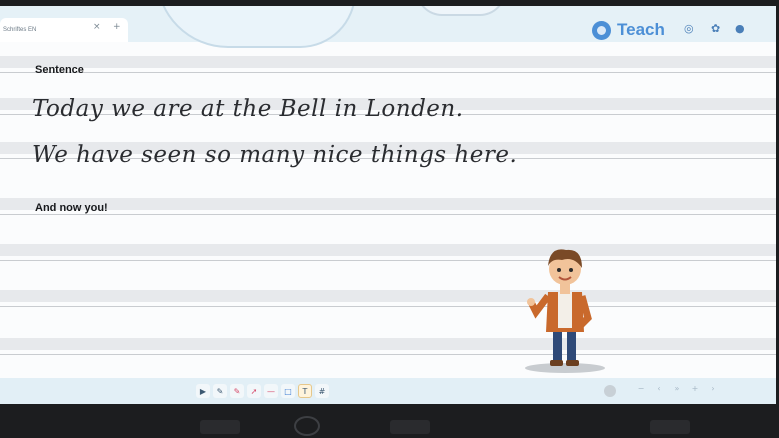 Image resolution: width=779 pixels, height=438 pixels. I want to click on tab-close-icon: ×, so click(97, 27).